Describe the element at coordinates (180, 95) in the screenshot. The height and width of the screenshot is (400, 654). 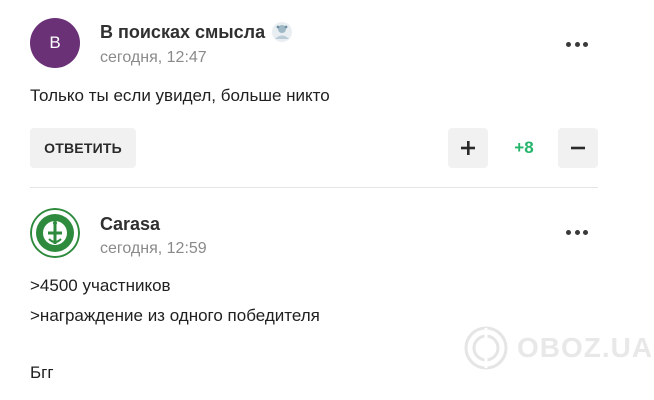
I see `comment-text: Только ты если увидел, больше никто` at that location.